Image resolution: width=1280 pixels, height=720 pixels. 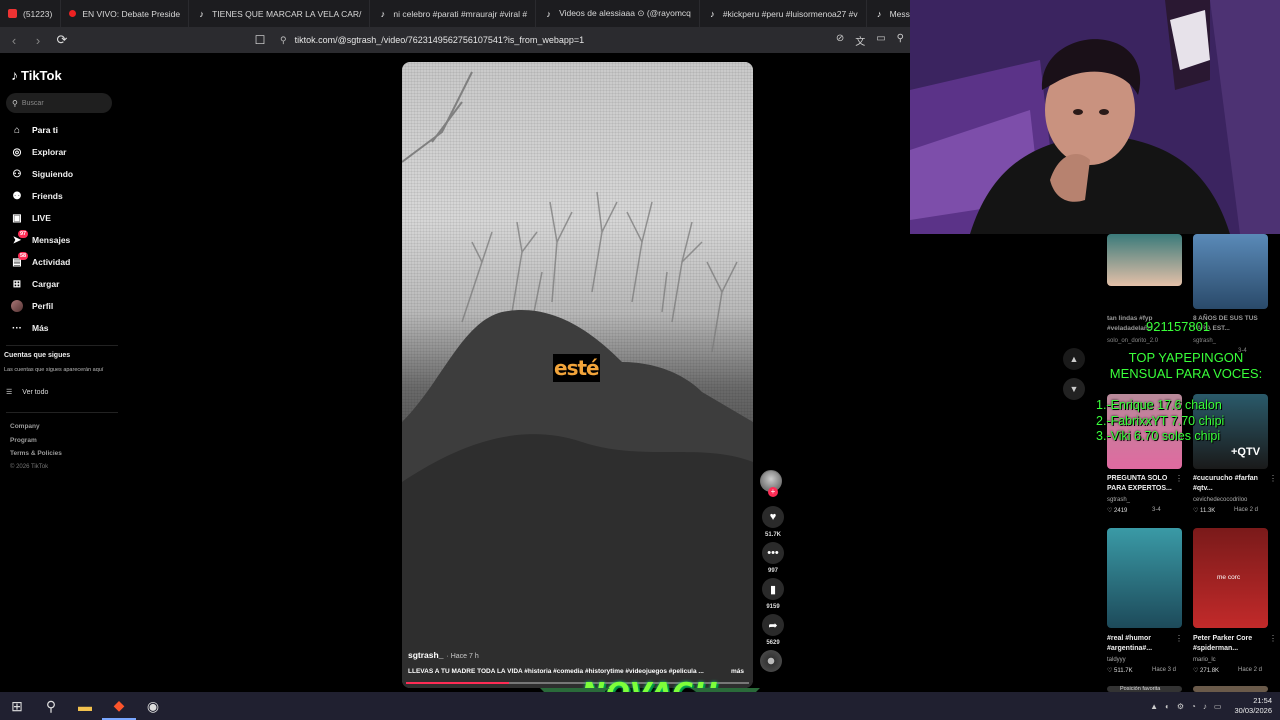 I want to click on video-author: sgtrash_ · Hace 7 h, so click(x=443, y=655).